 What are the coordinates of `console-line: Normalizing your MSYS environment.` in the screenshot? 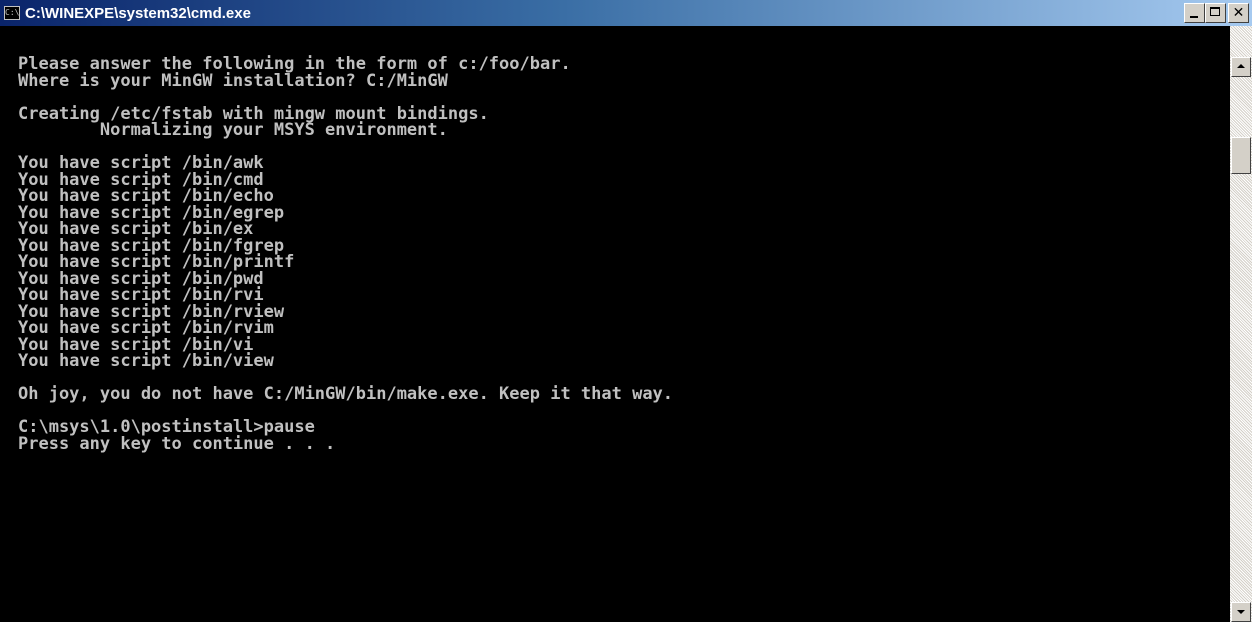 It's located at (233, 130).